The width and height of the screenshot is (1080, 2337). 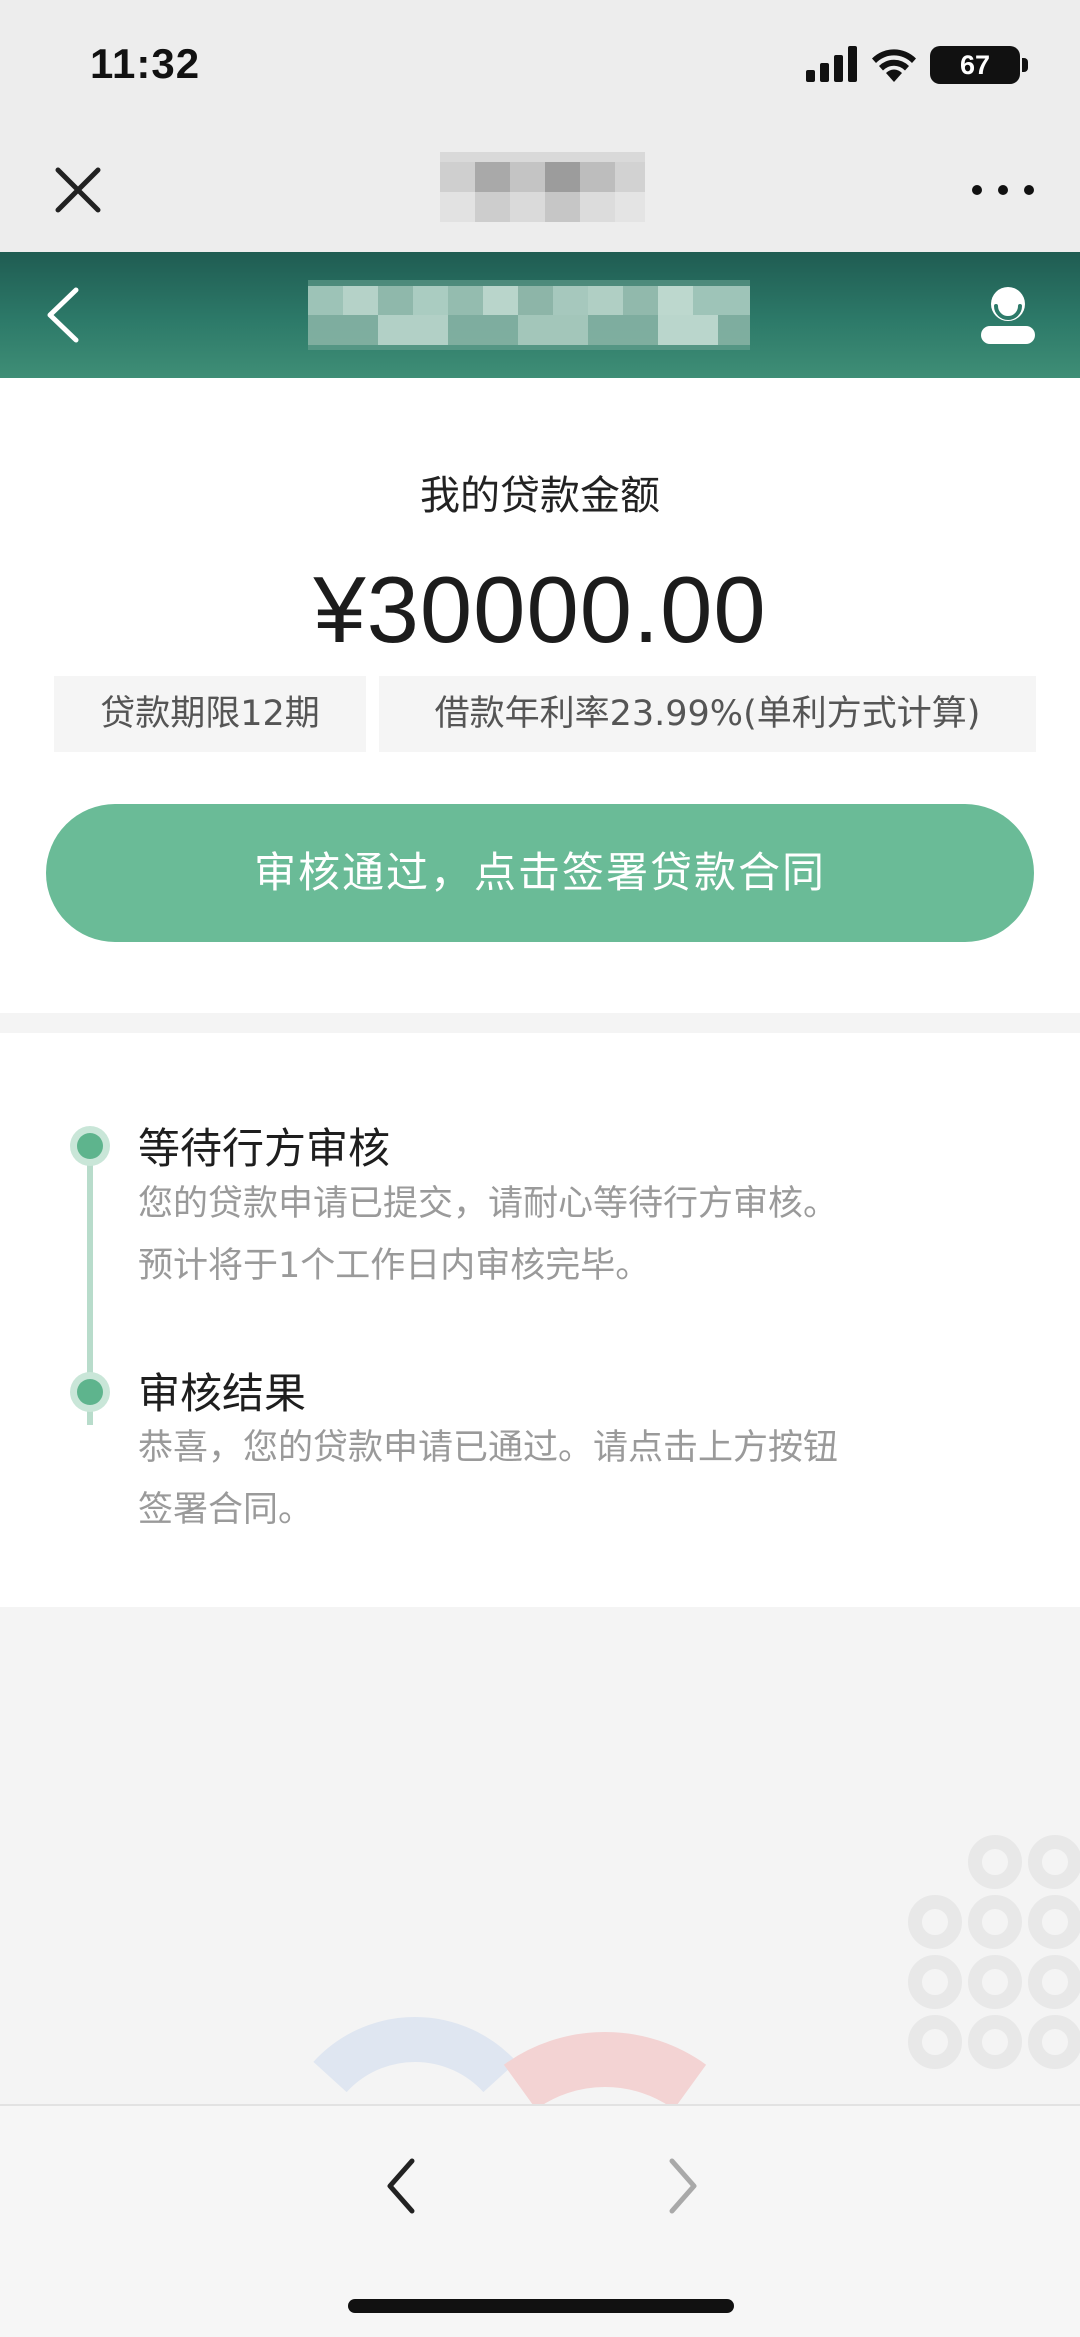 I want to click on user-icon, so click(x=1008, y=314).